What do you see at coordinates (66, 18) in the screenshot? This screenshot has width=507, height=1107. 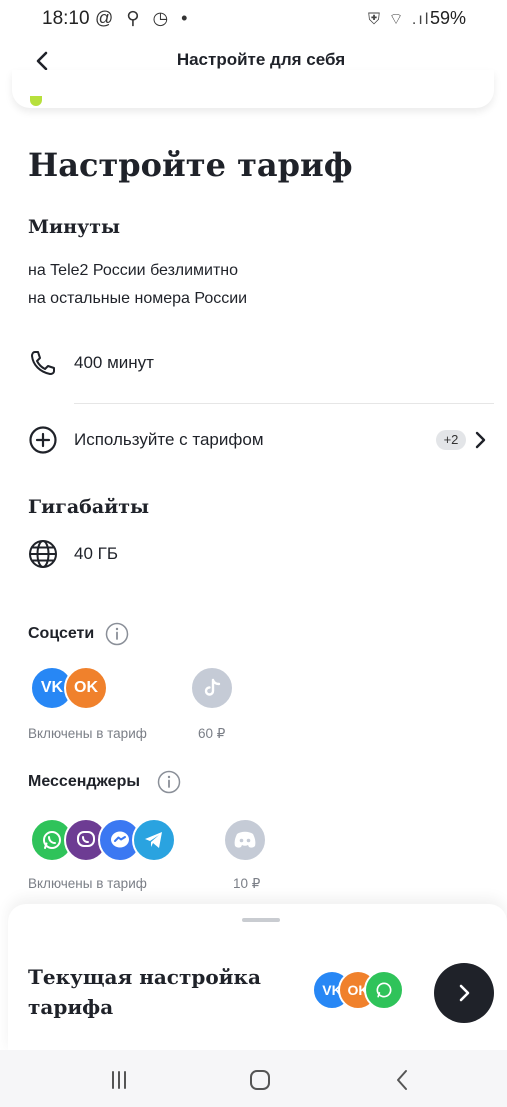 I see `status-time: 18:10` at bounding box center [66, 18].